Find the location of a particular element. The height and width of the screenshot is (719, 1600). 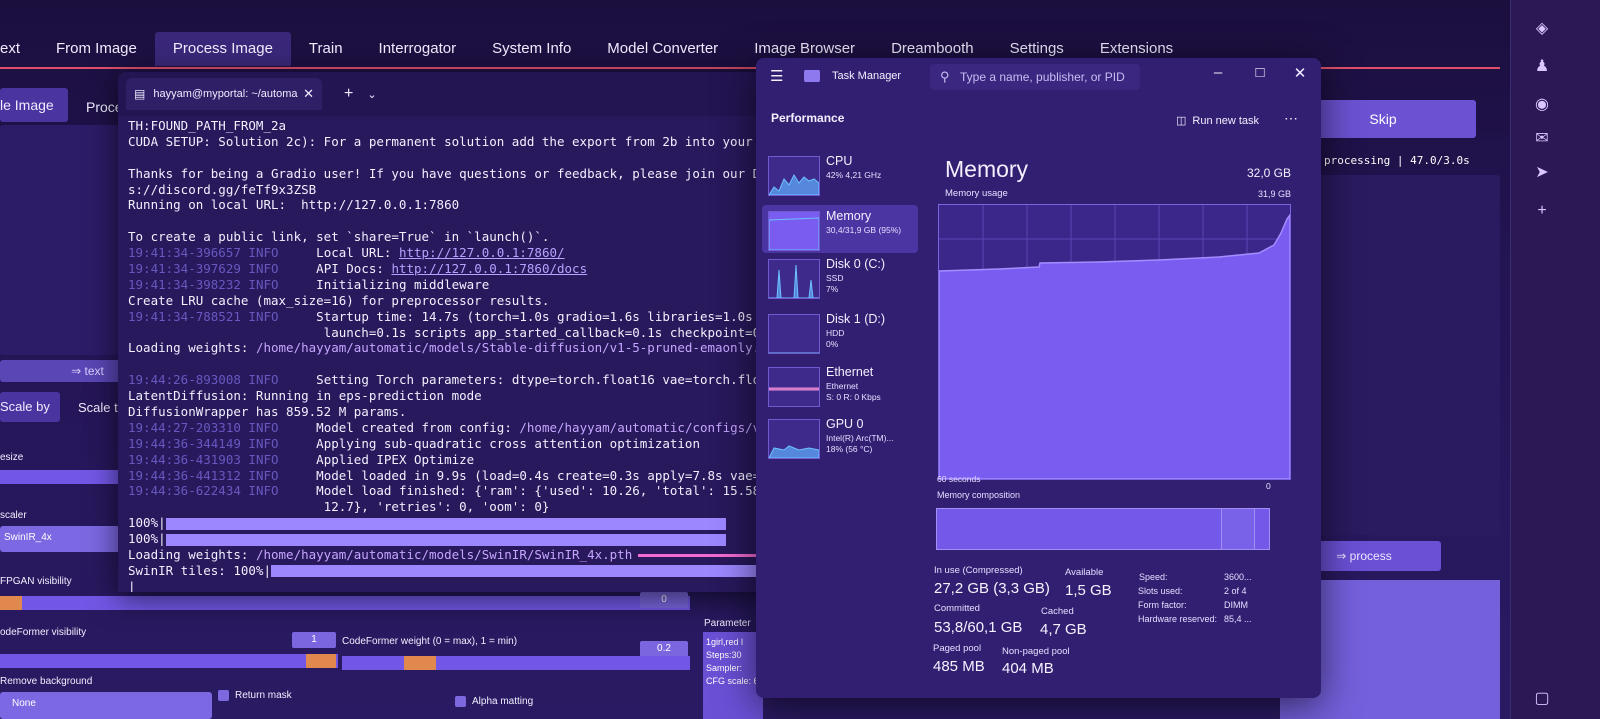

tab-from-image: From Image is located at coordinates (96, 49).